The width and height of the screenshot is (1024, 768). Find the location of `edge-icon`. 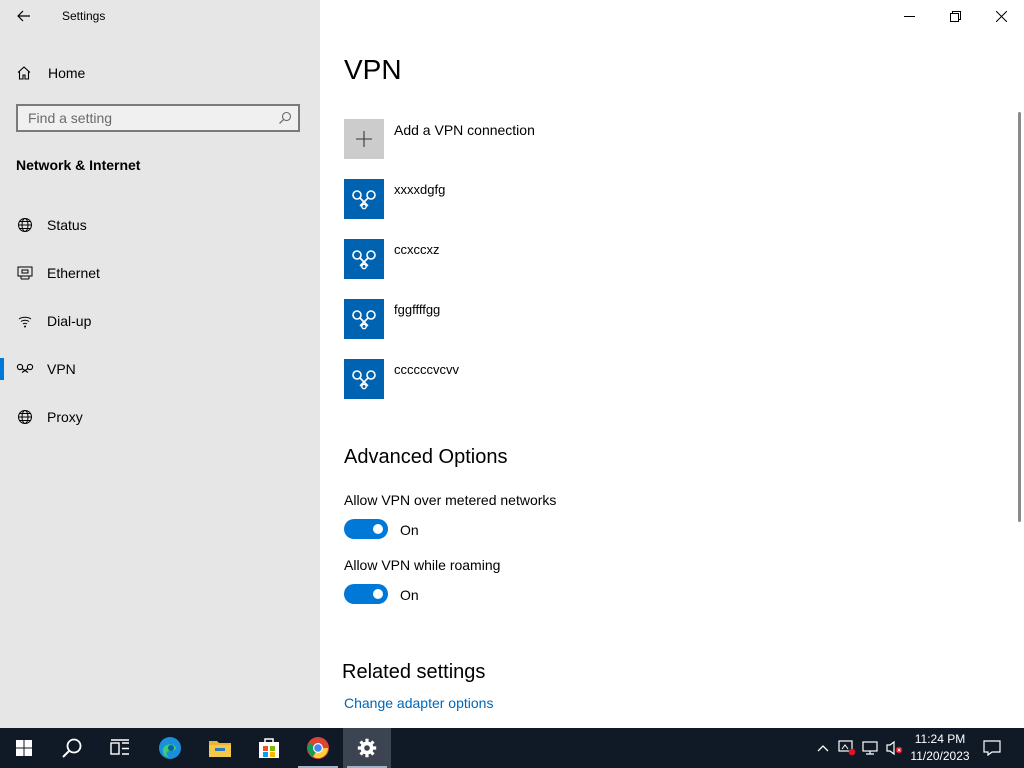

edge-icon is located at coordinates (170, 748).